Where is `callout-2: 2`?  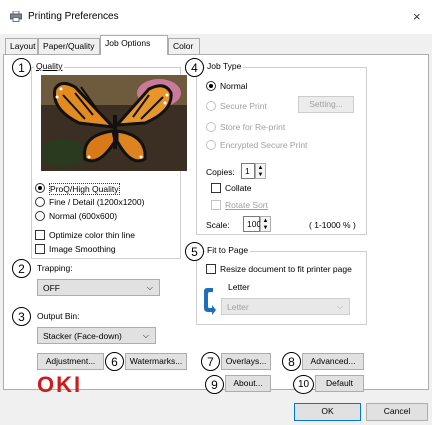
callout-2: 2 is located at coordinates (21, 268).